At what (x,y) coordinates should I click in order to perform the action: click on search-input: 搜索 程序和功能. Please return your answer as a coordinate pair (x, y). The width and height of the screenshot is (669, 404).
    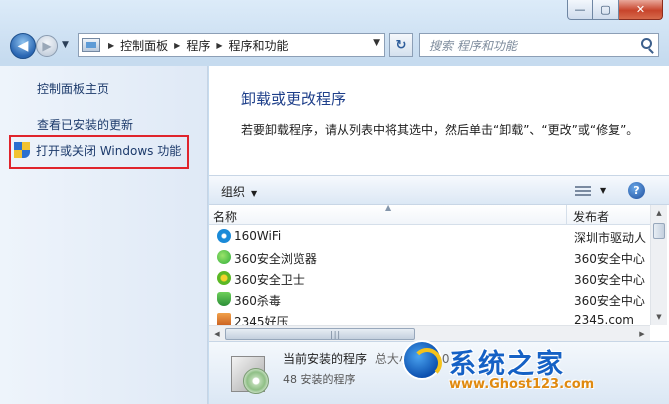
    Looking at the image, I should click on (539, 45).